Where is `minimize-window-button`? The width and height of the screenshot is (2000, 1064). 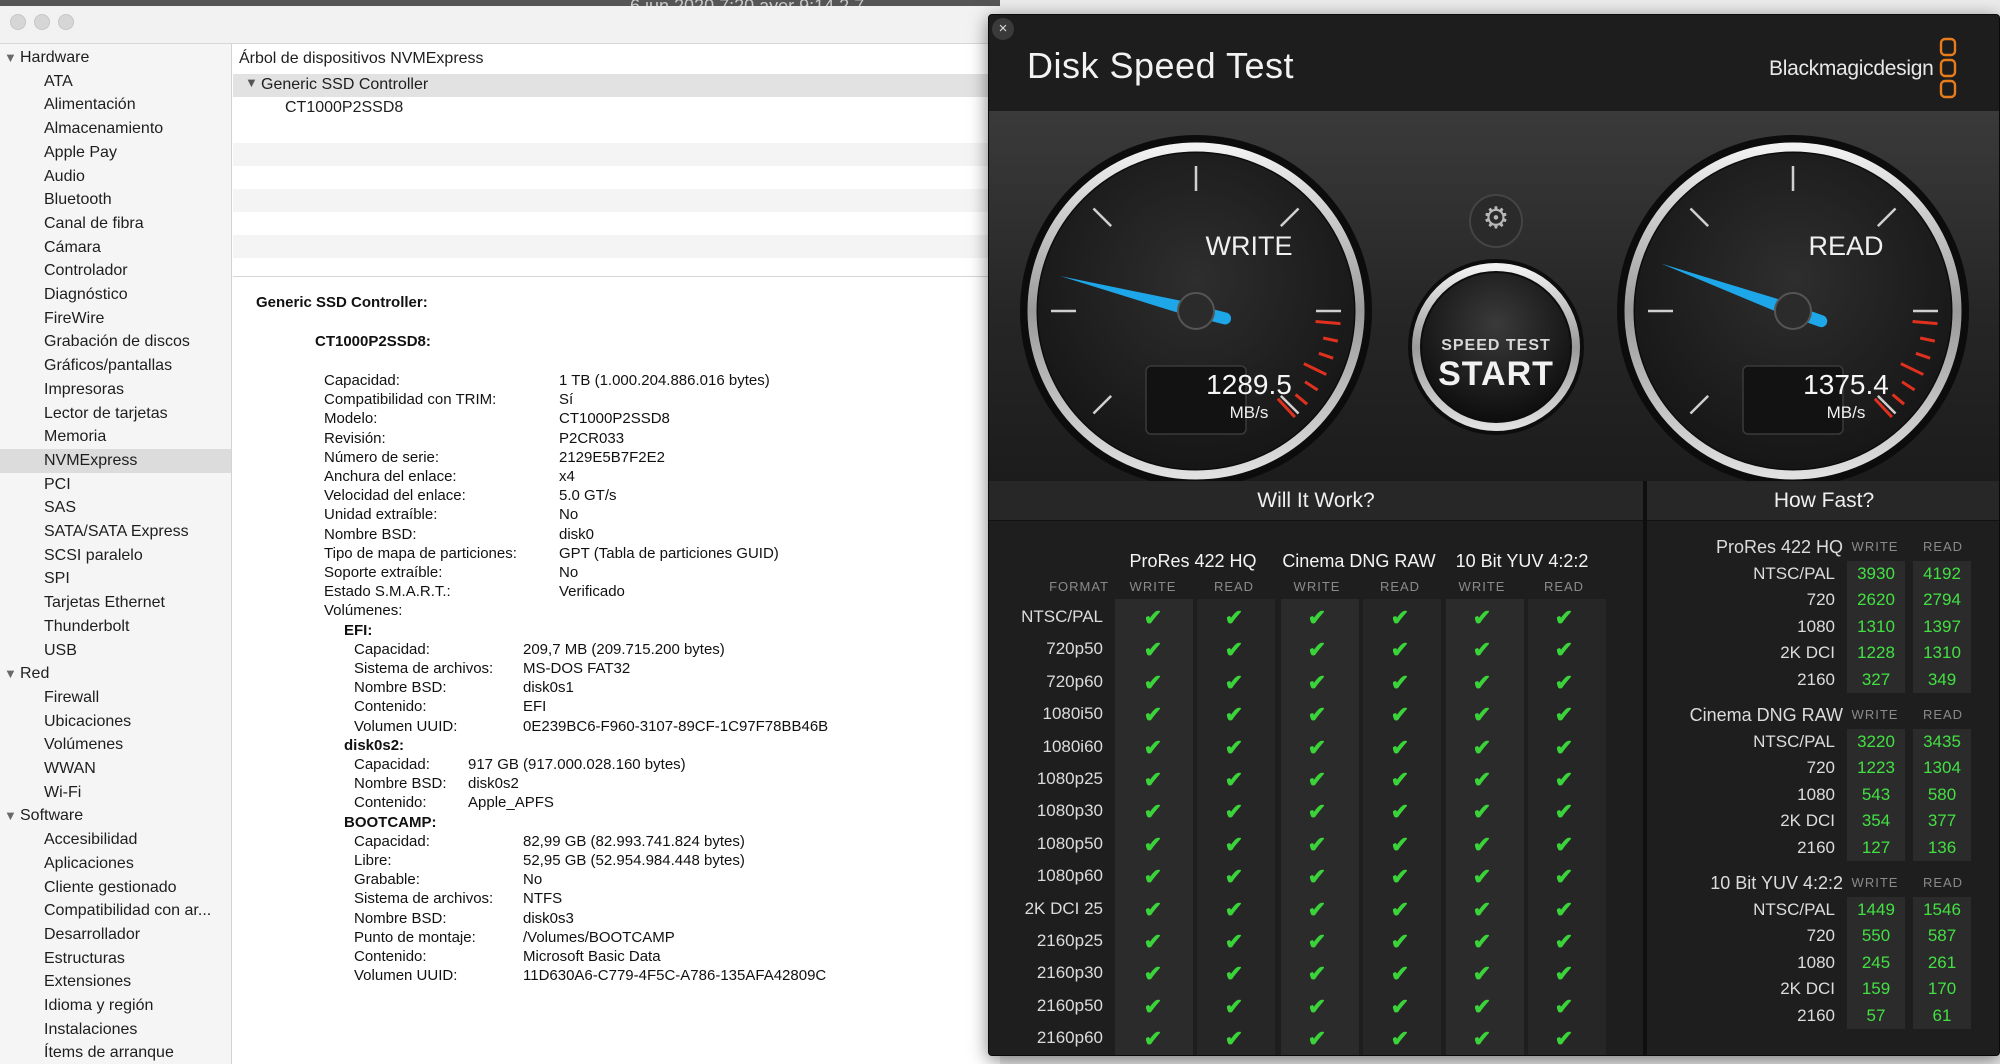
minimize-window-button is located at coordinates (42, 22).